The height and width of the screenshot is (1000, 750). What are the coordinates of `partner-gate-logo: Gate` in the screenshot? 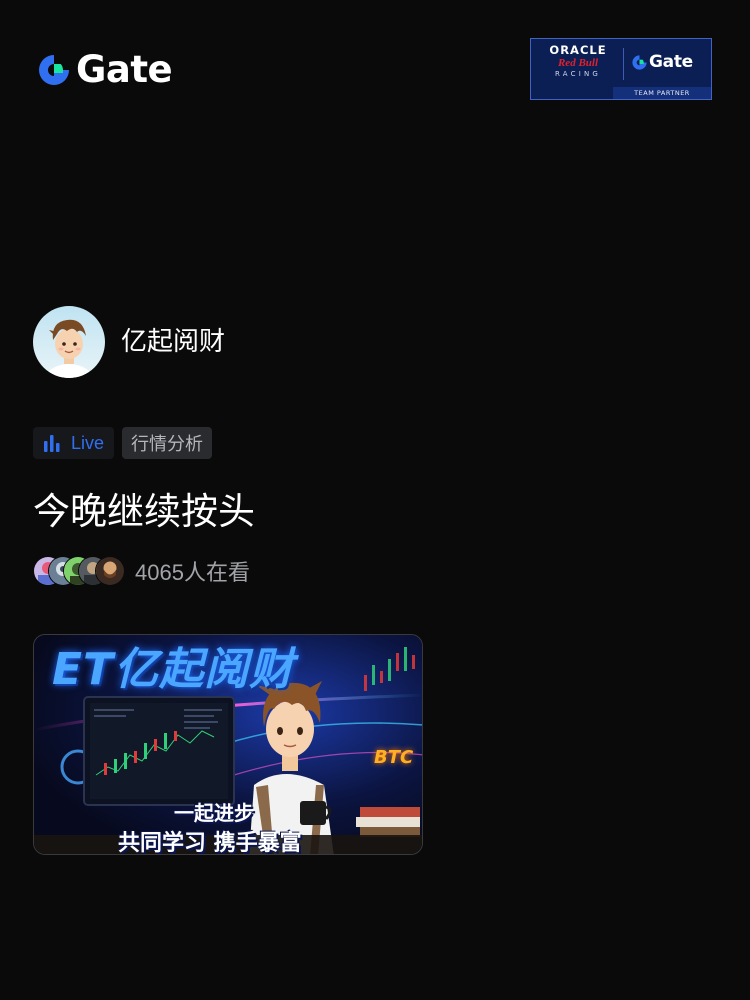 It's located at (662, 62).